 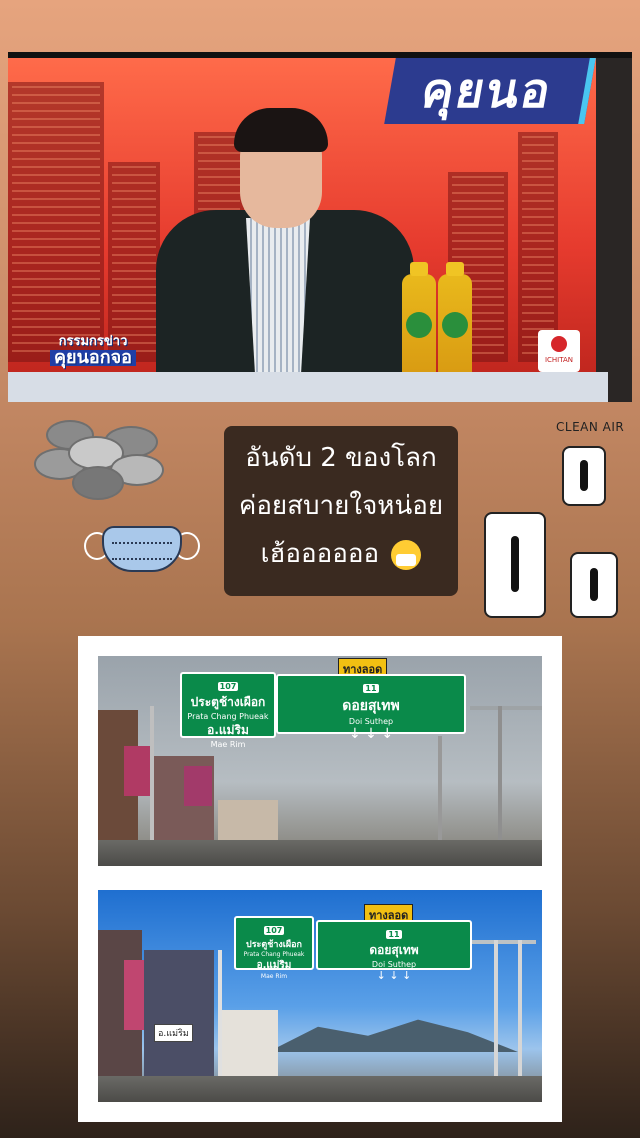 I want to click on cloud-puff, so click(x=98, y=483).